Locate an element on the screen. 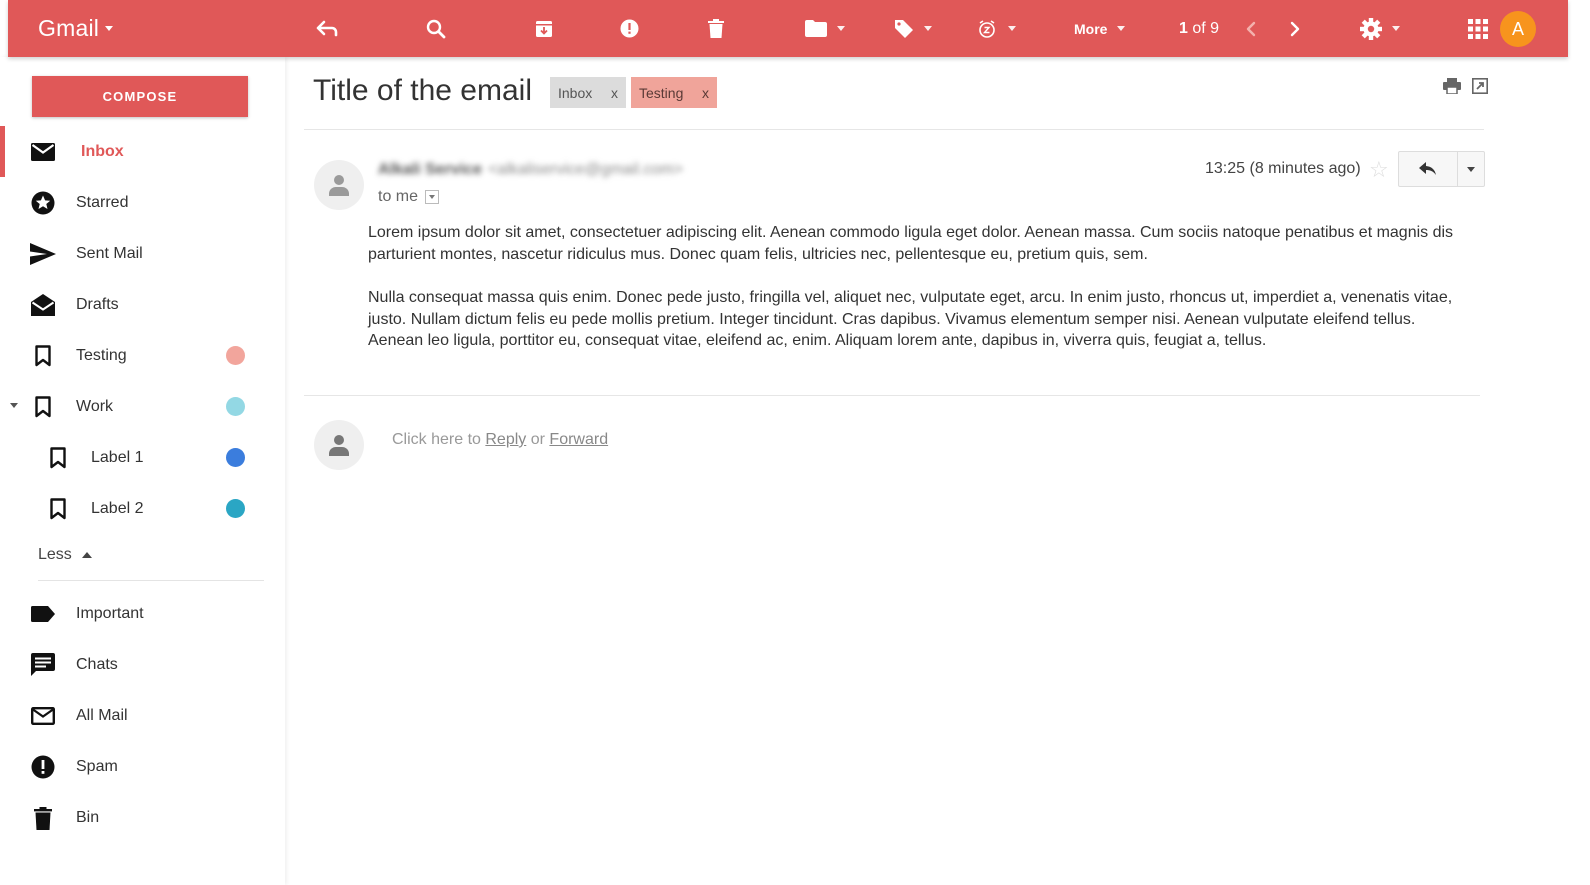  app-switcher-menu: Gmail is located at coordinates (76, 28).